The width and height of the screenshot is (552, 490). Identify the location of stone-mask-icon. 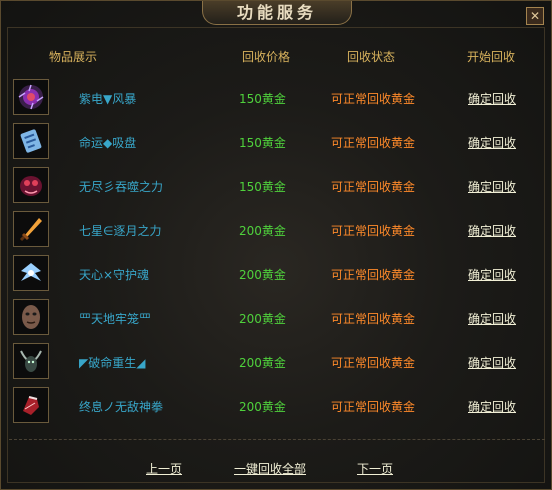
(31, 317).